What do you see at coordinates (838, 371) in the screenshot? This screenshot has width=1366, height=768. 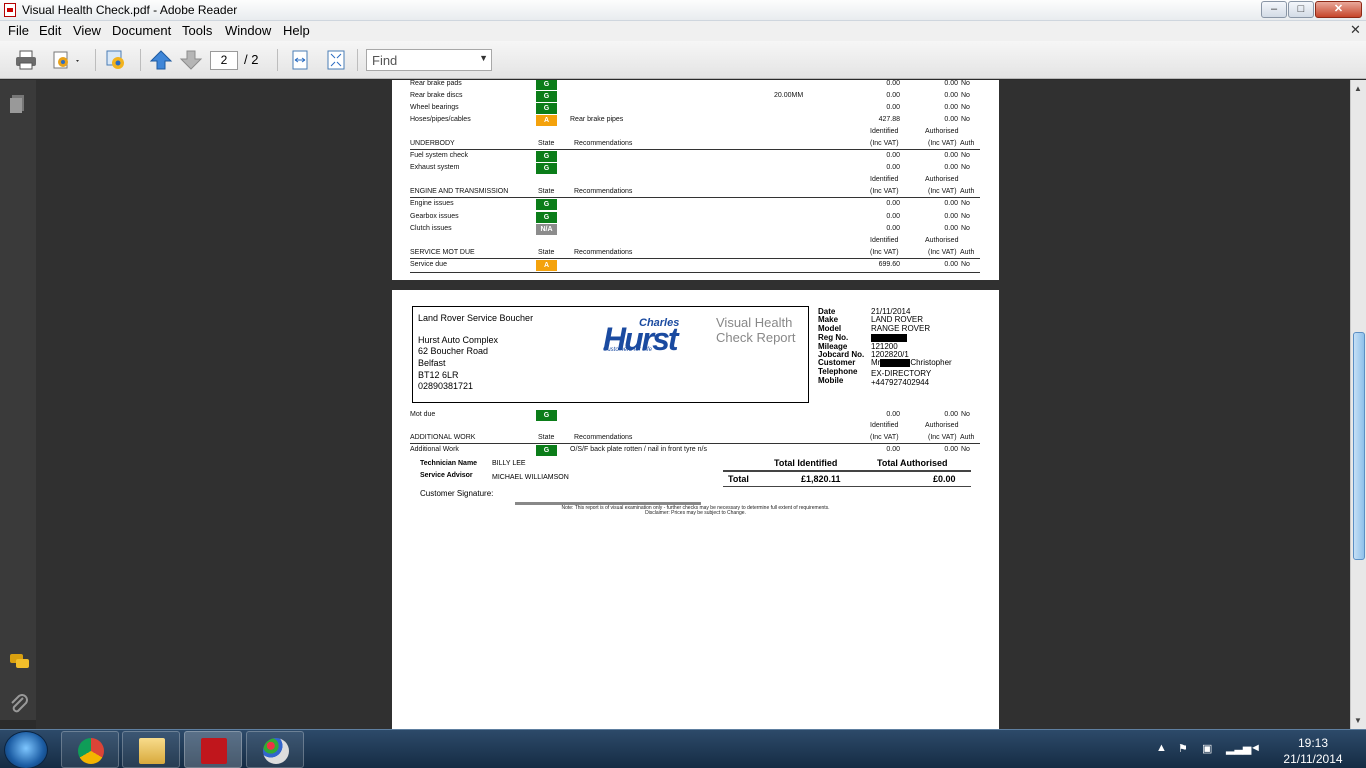 I see `detail-key: Telephone` at bounding box center [838, 371].